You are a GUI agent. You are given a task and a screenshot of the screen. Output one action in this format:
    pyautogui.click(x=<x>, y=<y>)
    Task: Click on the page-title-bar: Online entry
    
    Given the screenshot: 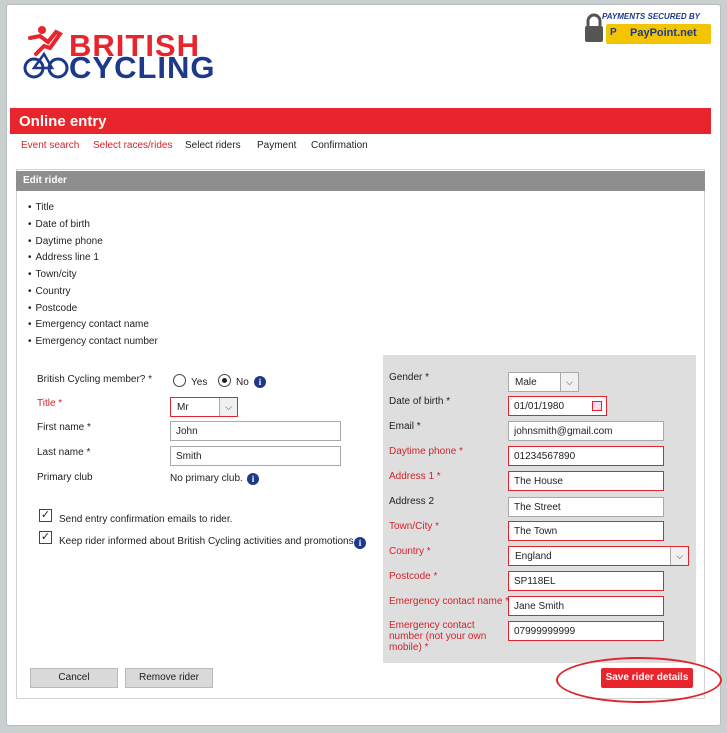 What is the action you would take?
    pyautogui.click(x=360, y=121)
    